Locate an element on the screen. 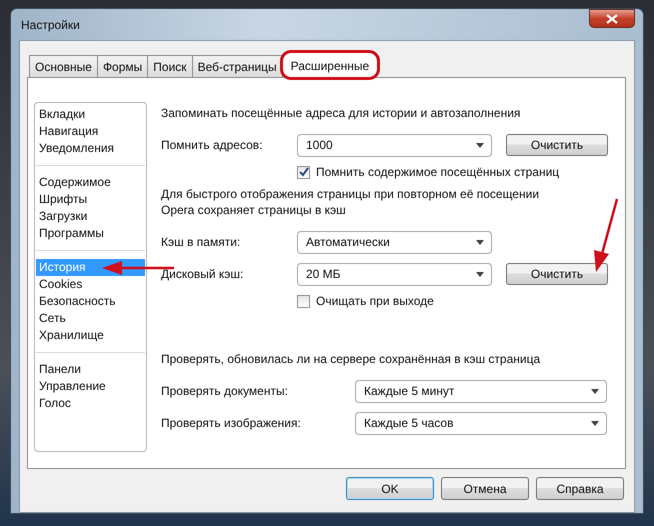  field-label: Проверять изображения: is located at coordinates (231, 423).